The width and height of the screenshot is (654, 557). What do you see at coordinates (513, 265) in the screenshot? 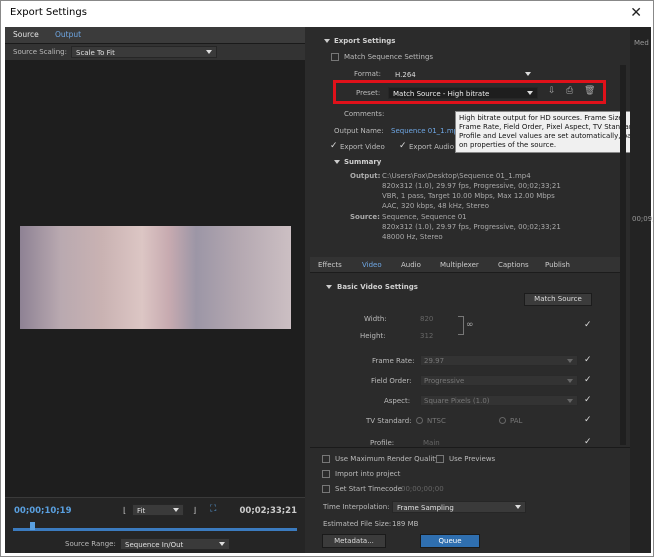
I see `tab-captions: Captions` at bounding box center [513, 265].